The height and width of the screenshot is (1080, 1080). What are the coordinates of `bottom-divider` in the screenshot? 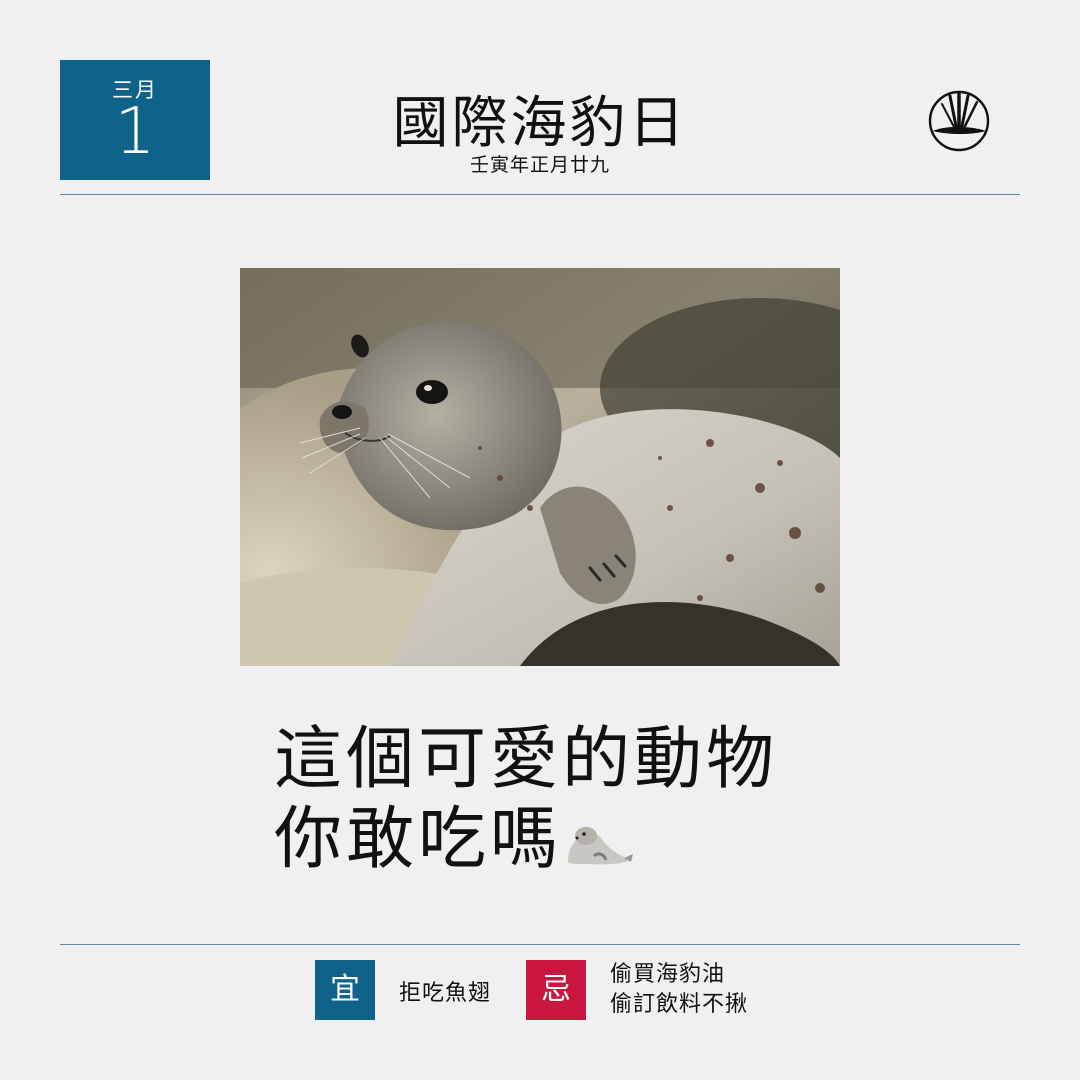 It's located at (540, 944).